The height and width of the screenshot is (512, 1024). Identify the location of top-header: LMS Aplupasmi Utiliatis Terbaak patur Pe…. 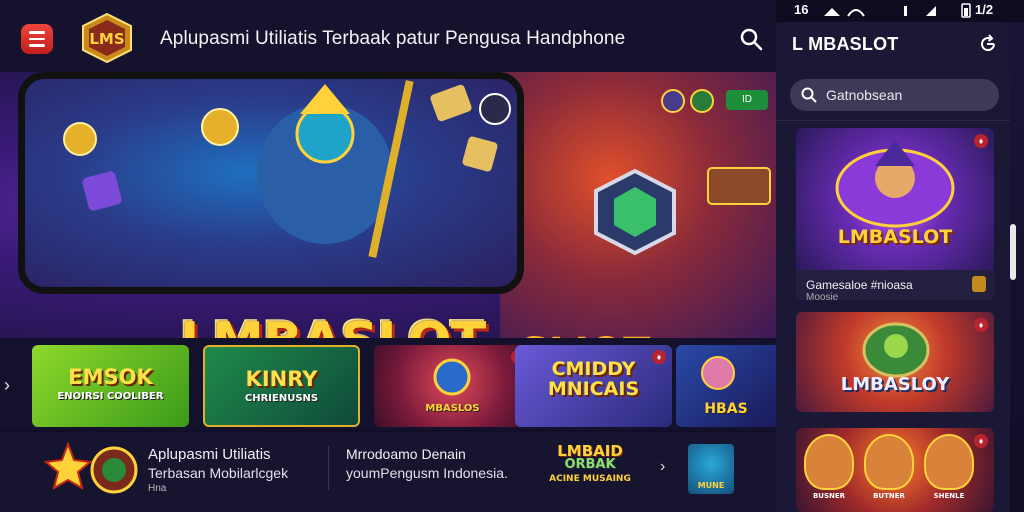
(388, 36).